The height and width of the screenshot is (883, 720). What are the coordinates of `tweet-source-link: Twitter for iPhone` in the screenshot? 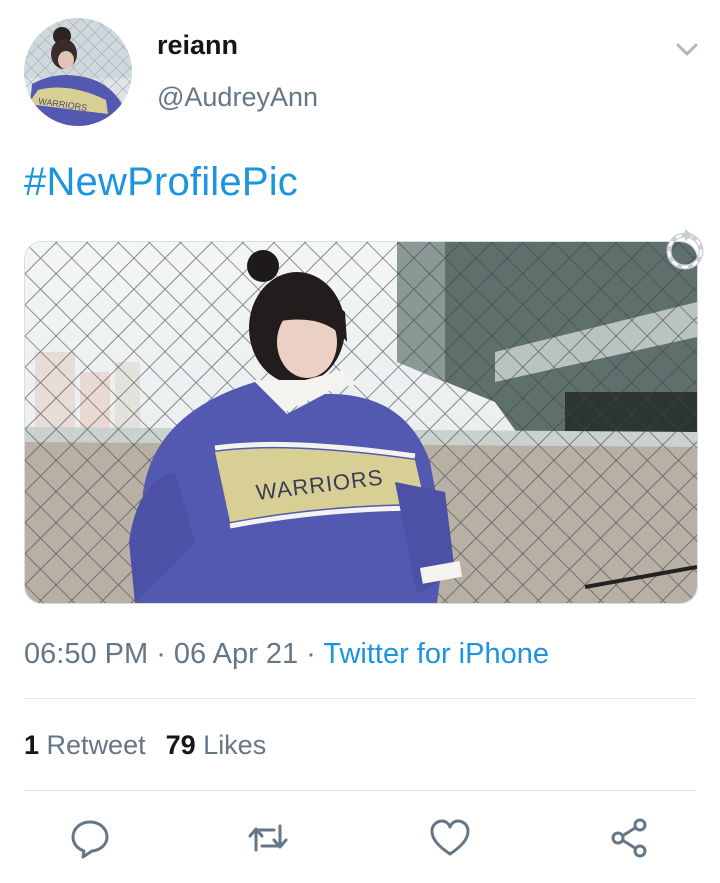 It's located at (436, 654).